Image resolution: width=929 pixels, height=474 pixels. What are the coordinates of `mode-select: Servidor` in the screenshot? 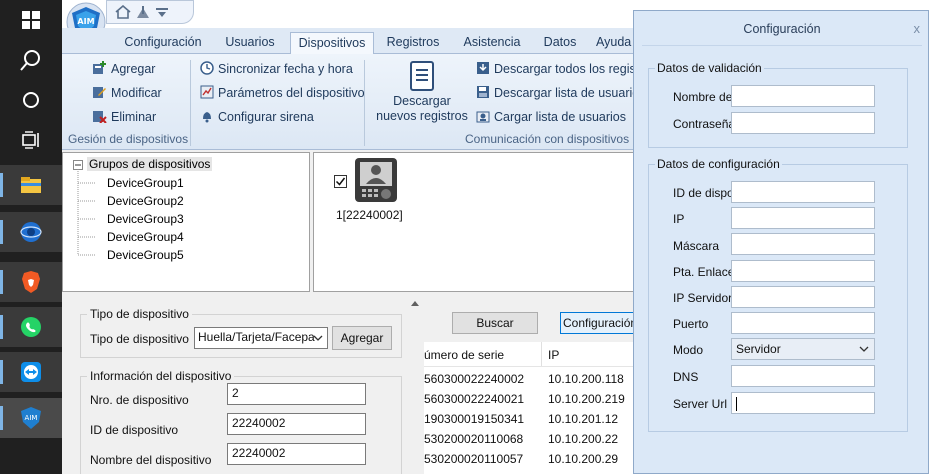 It's located at (803, 349).